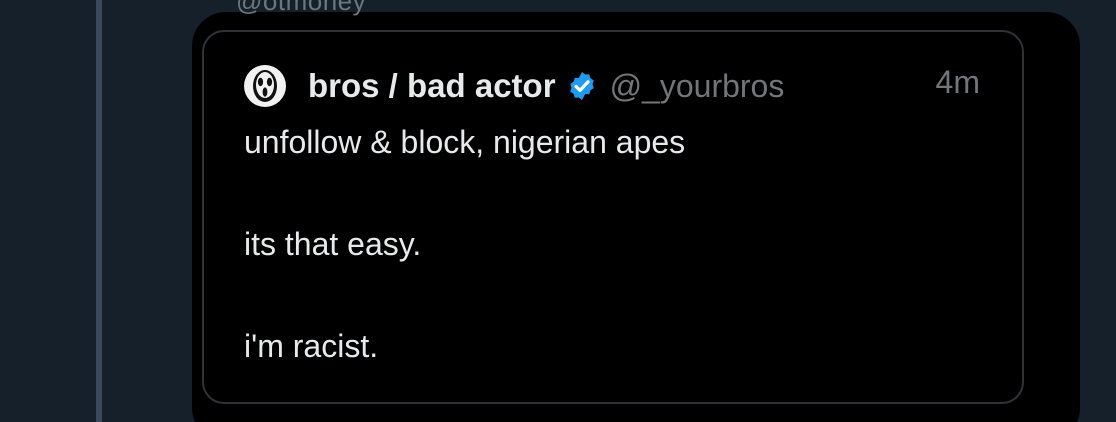  I want to click on quoted-tweet-header: bros / bad actor @_yourbros, so click(624, 86).